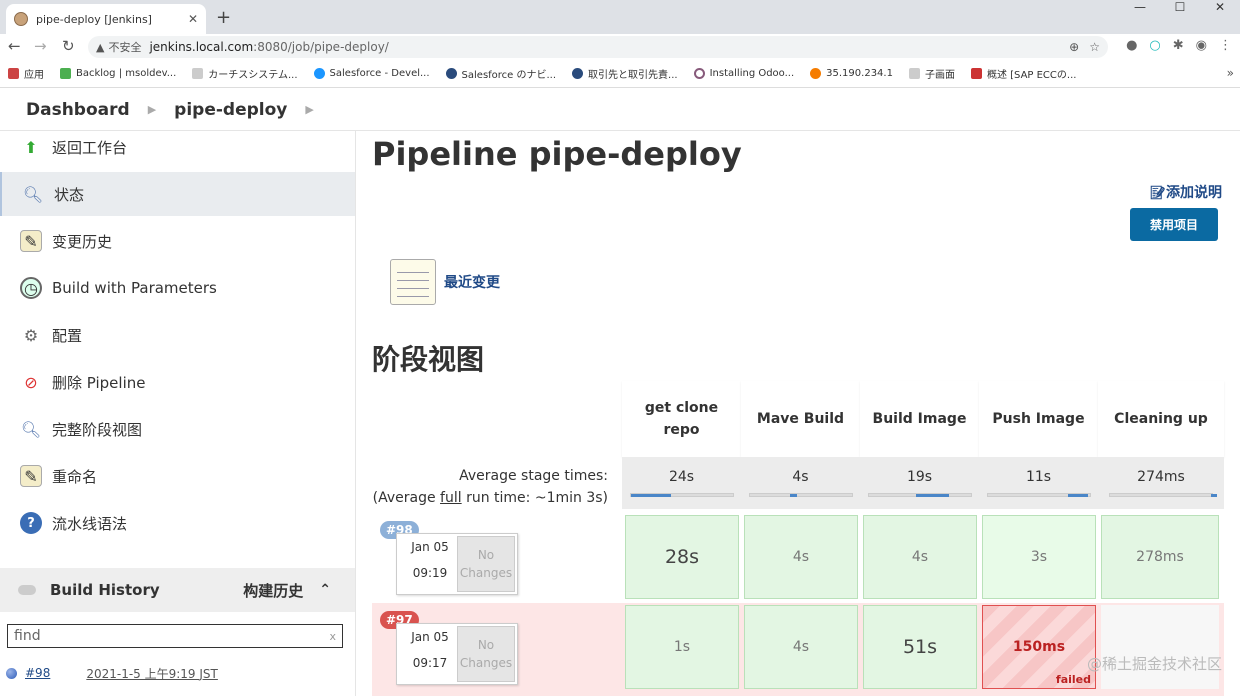  I want to click on build-date-box: Jan 05 09:19 No Changes, so click(457, 564).